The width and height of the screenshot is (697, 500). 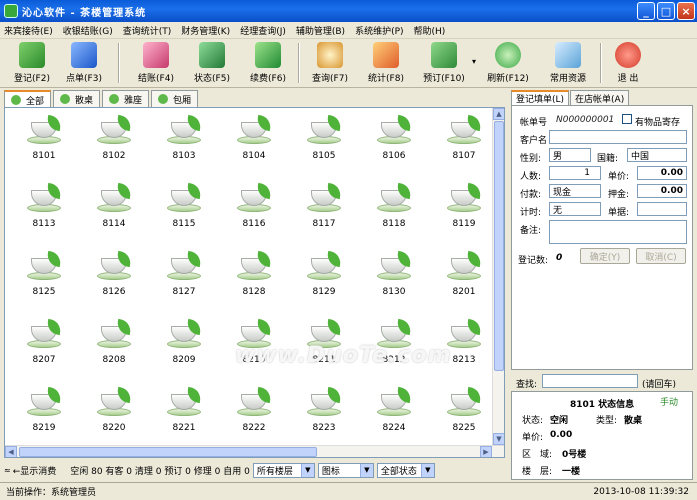 I want to click on unit-price-value: 0.00, so click(x=561, y=435).